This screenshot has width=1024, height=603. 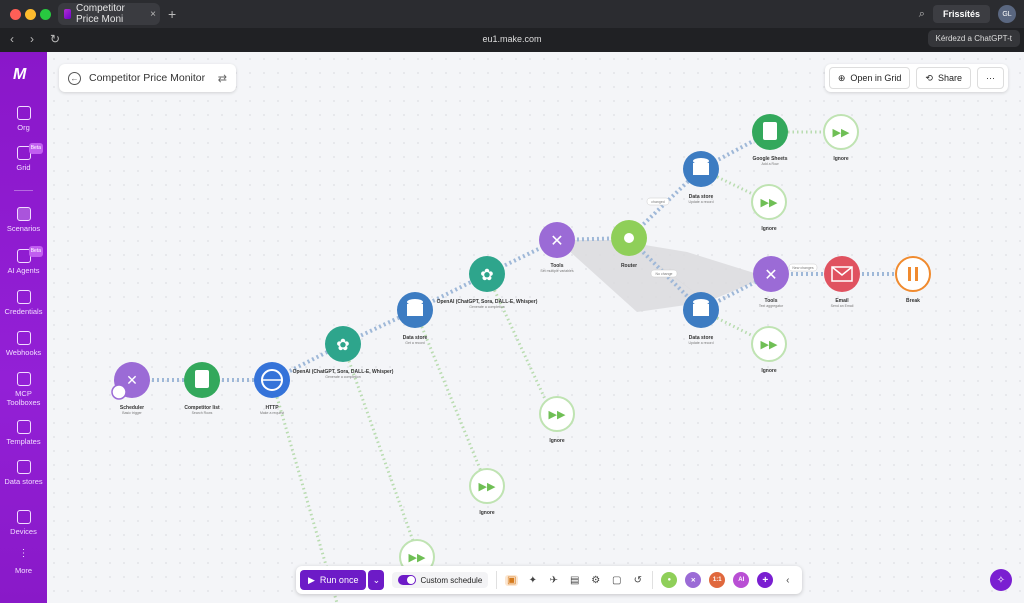 What do you see at coordinates (23, 303) in the screenshot?
I see `sidebar-item-credentials: Credentials` at bounding box center [23, 303].